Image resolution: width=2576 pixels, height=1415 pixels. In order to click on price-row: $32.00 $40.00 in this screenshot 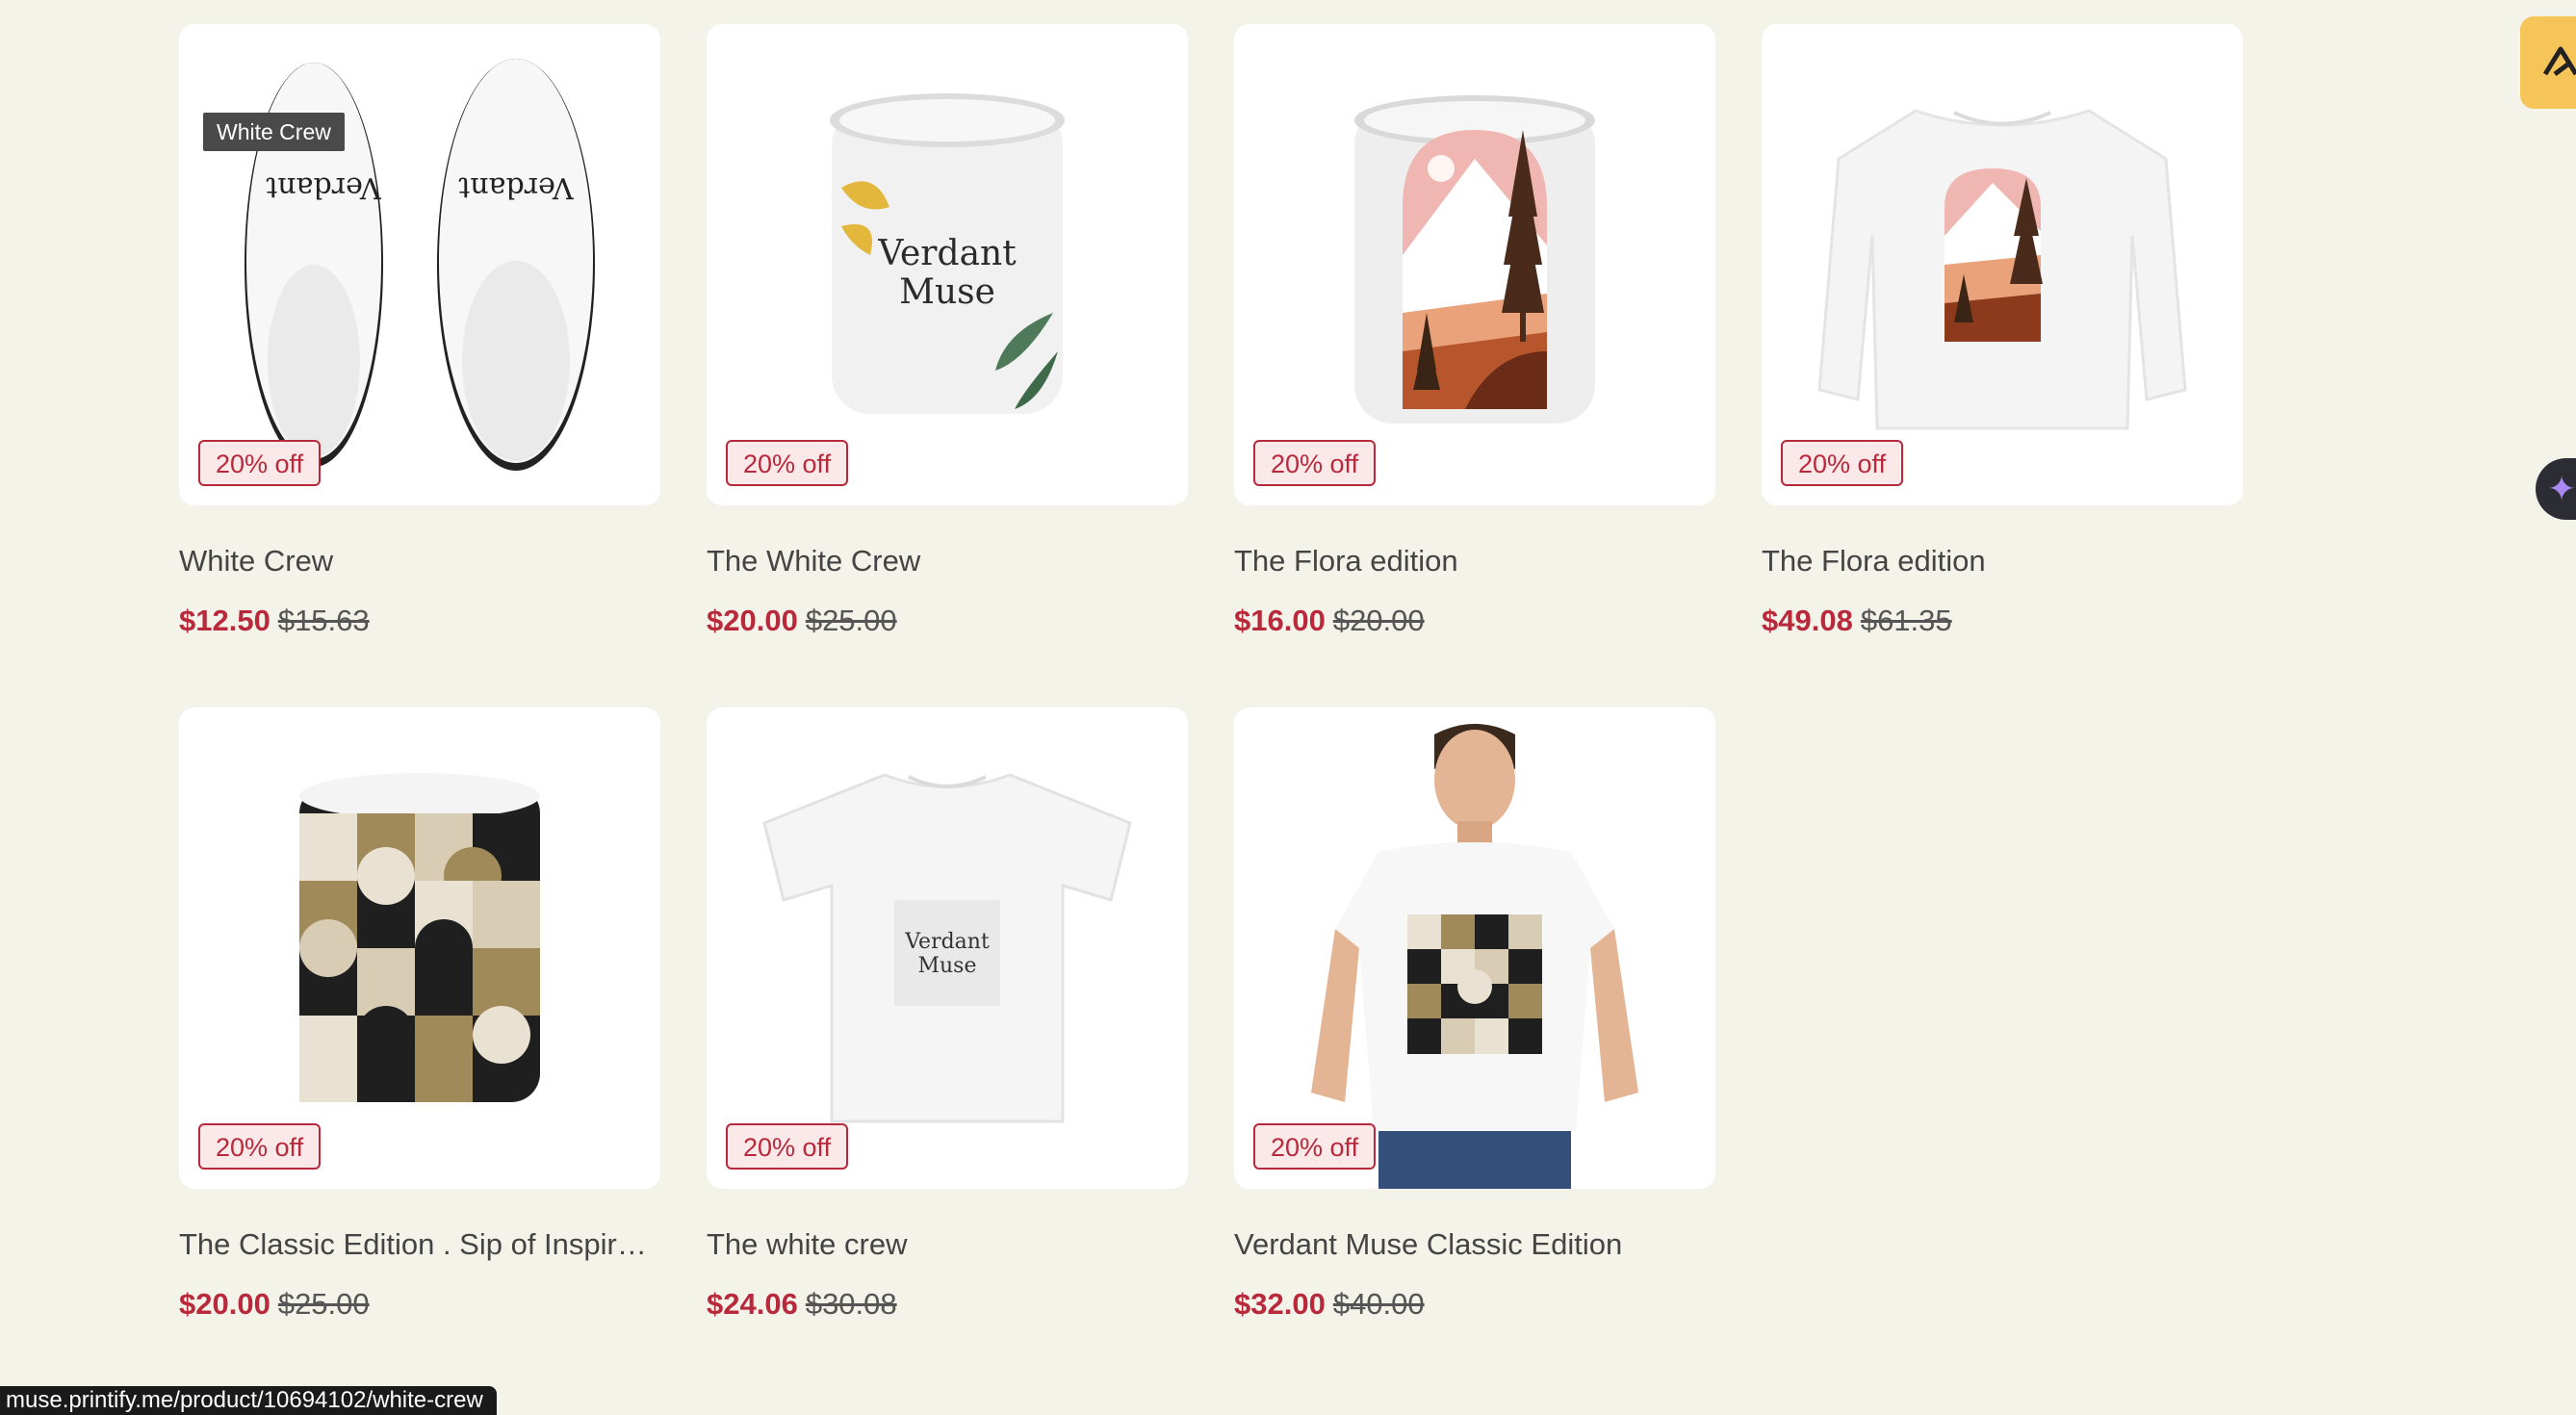, I will do `click(1329, 1304)`.